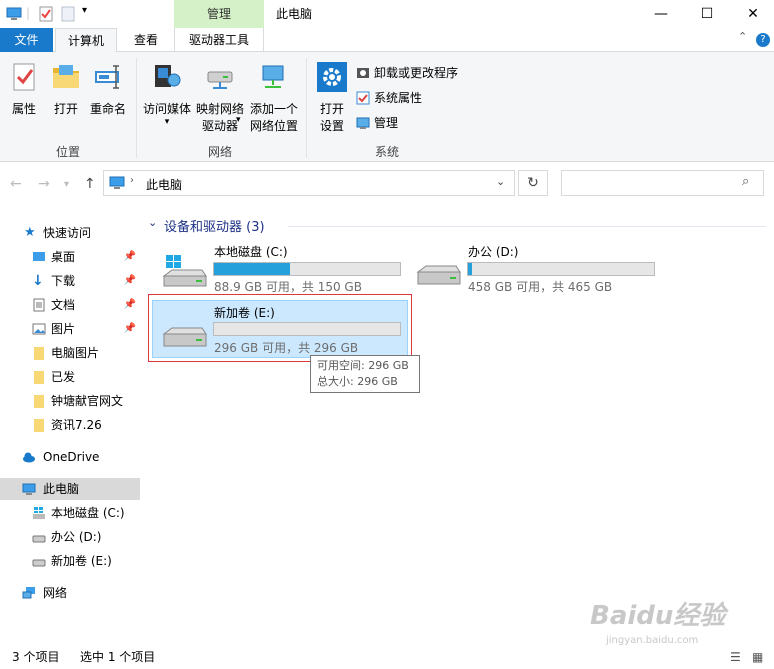 This screenshot has height=669, width=774. I want to click on watermark-logo: Baidu经验, so click(658, 616).